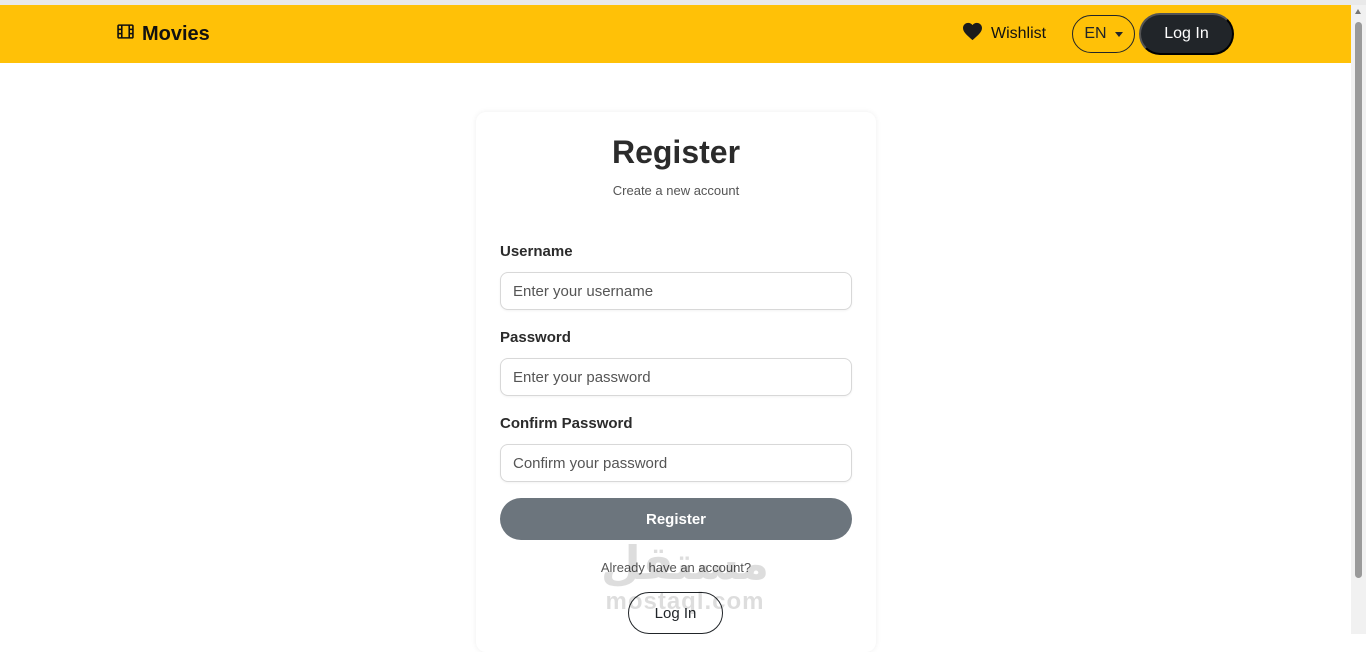 The width and height of the screenshot is (1366, 652). I want to click on username-label: Username, so click(536, 251).